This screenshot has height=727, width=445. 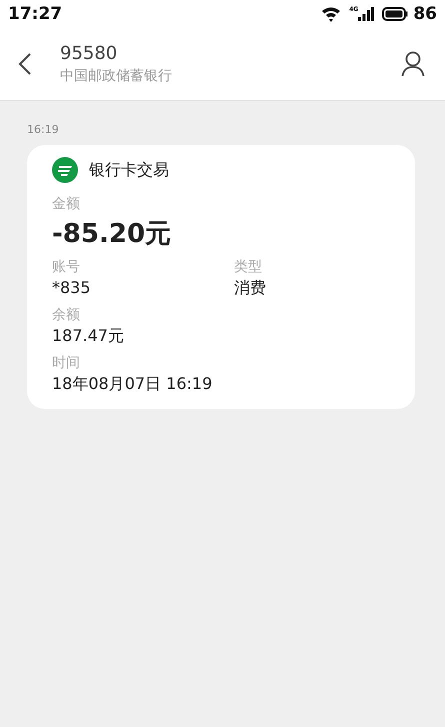 I want to click on field-label: 余额, so click(x=66, y=315).